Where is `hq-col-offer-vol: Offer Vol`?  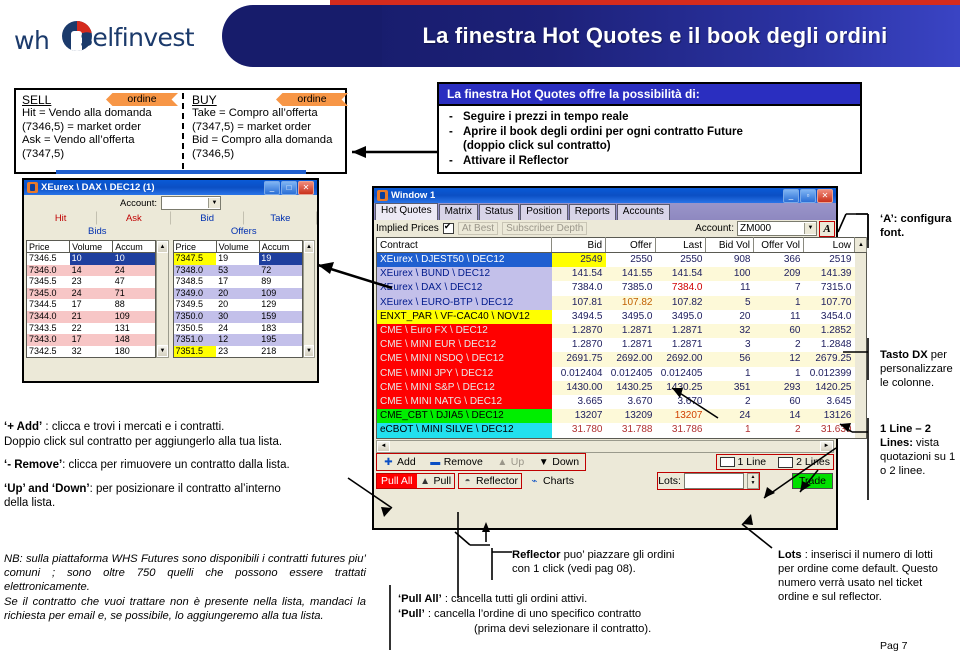
hq-col-offer-vol: Offer Vol is located at coordinates (778, 245).